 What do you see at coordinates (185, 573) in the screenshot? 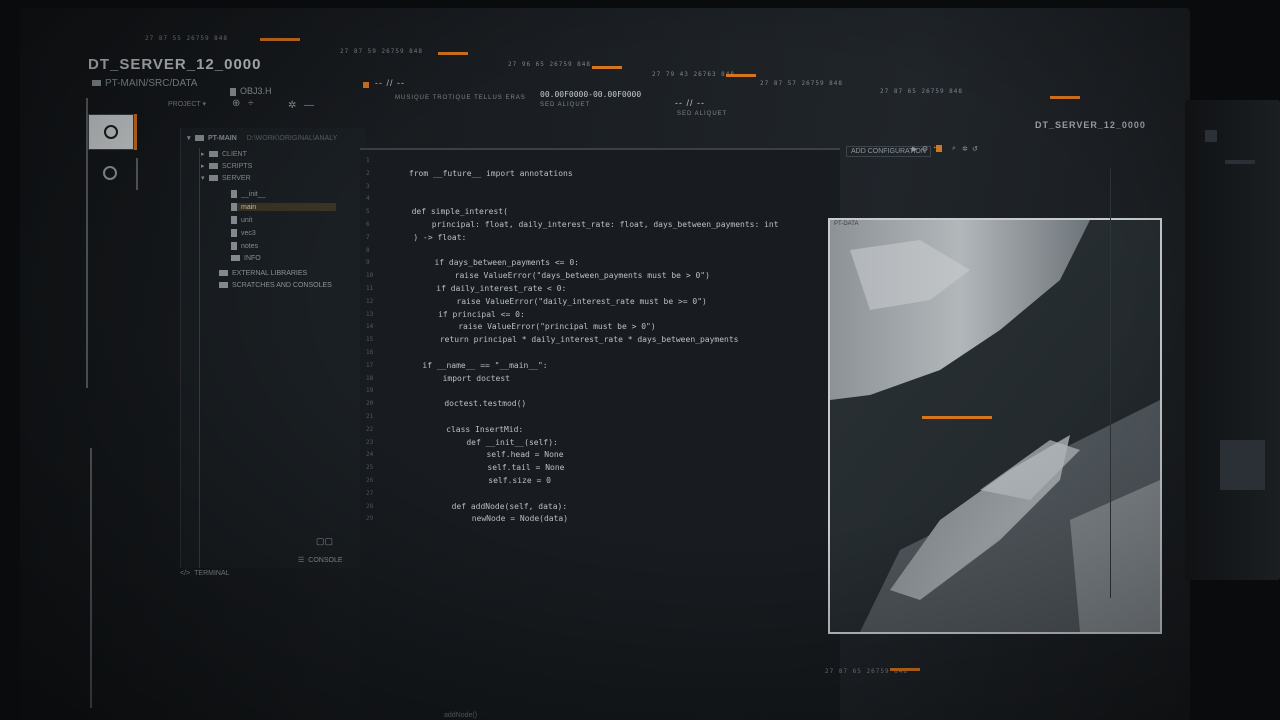
I see `code-icon: </>` at bounding box center [185, 573].